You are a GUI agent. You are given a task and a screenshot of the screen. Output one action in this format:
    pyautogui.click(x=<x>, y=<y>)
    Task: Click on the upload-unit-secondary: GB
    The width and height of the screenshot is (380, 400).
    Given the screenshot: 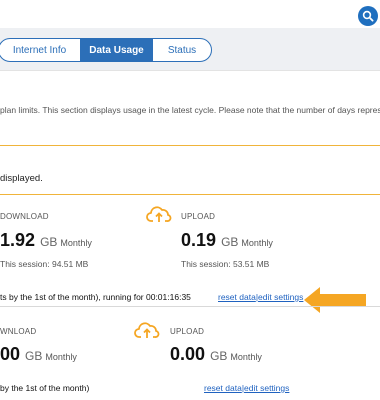 What is the action you would take?
    pyautogui.click(x=219, y=356)
    